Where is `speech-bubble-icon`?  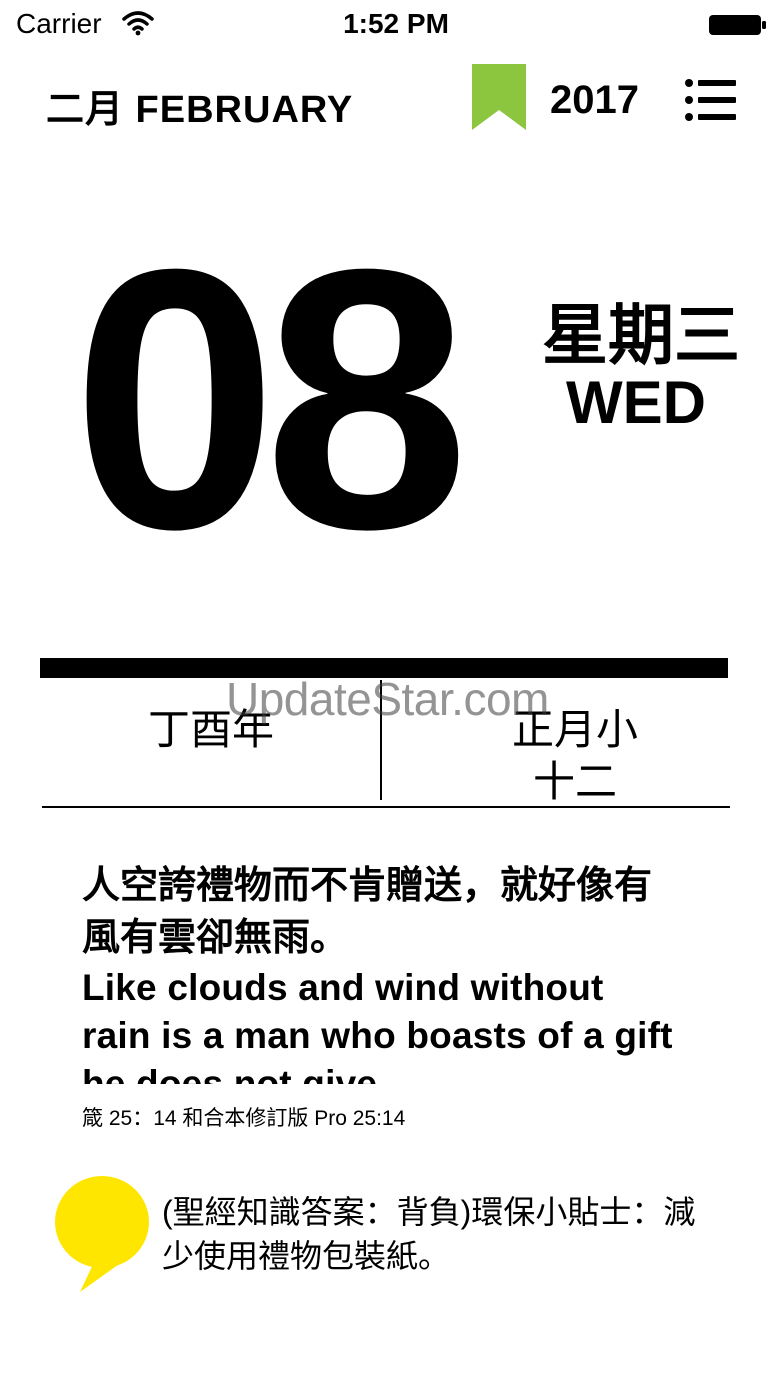
speech-bubble-icon is located at coordinates (102, 1234).